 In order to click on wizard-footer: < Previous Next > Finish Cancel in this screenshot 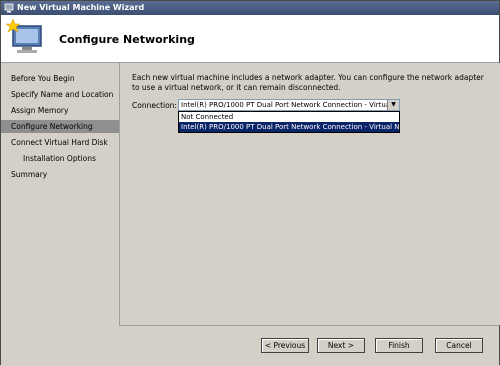, I will do `click(309, 345)`.